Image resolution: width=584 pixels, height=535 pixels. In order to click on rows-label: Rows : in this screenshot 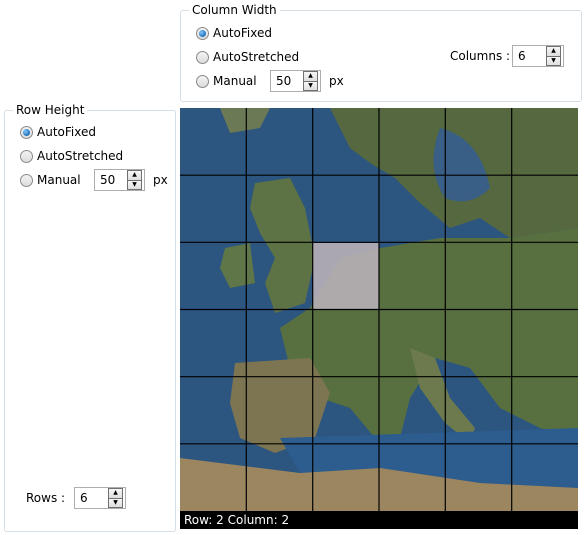, I will do `click(46, 498)`.